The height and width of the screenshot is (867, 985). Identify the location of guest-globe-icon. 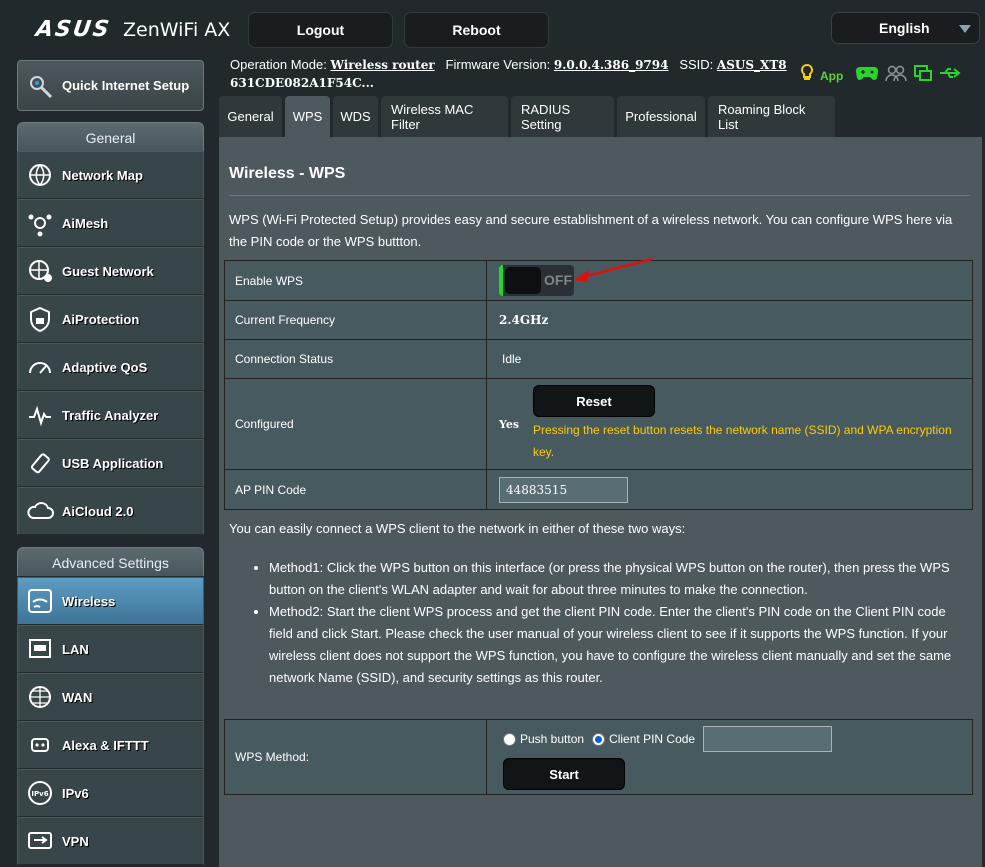
(40, 271).